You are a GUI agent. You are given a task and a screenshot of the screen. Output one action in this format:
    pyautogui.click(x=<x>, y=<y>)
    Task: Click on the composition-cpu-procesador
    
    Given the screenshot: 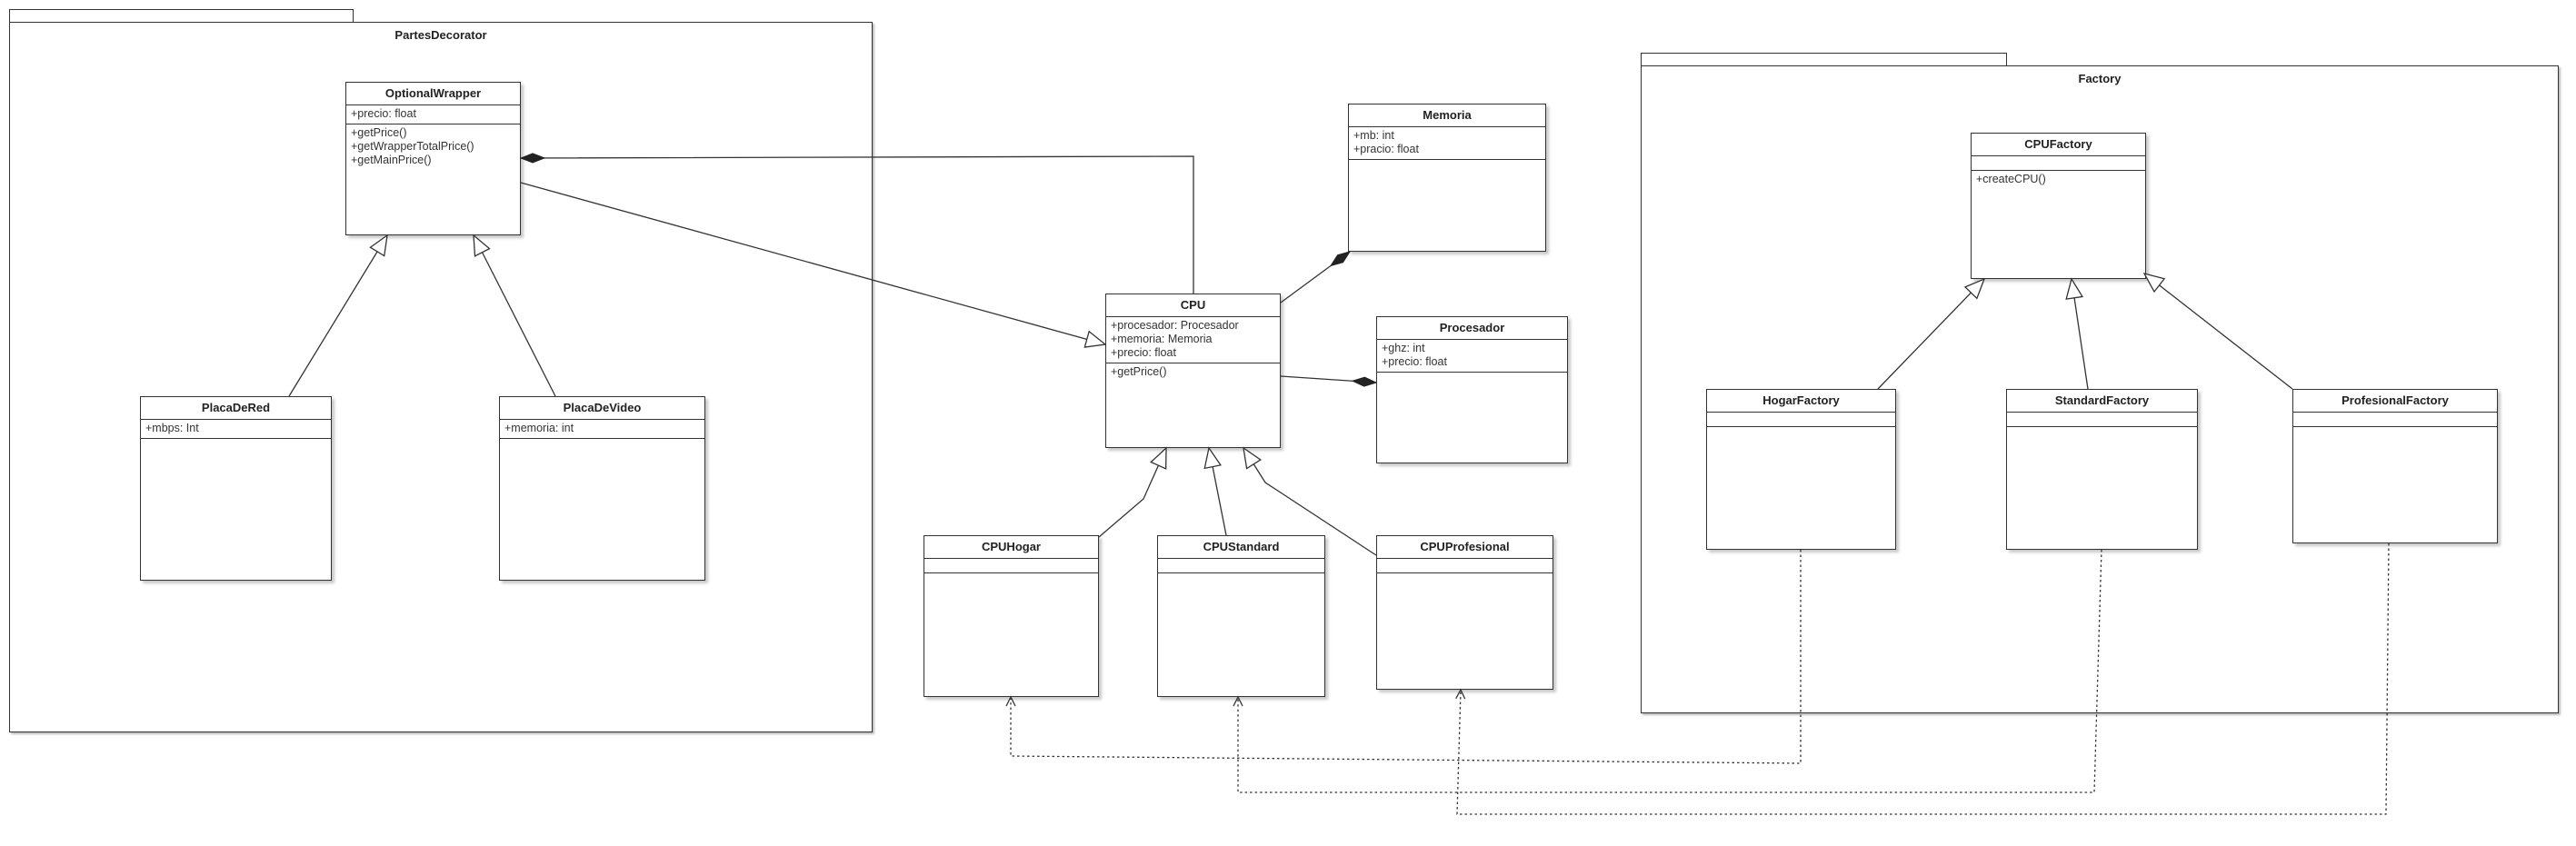 What is the action you would take?
    pyautogui.click(x=1329, y=381)
    